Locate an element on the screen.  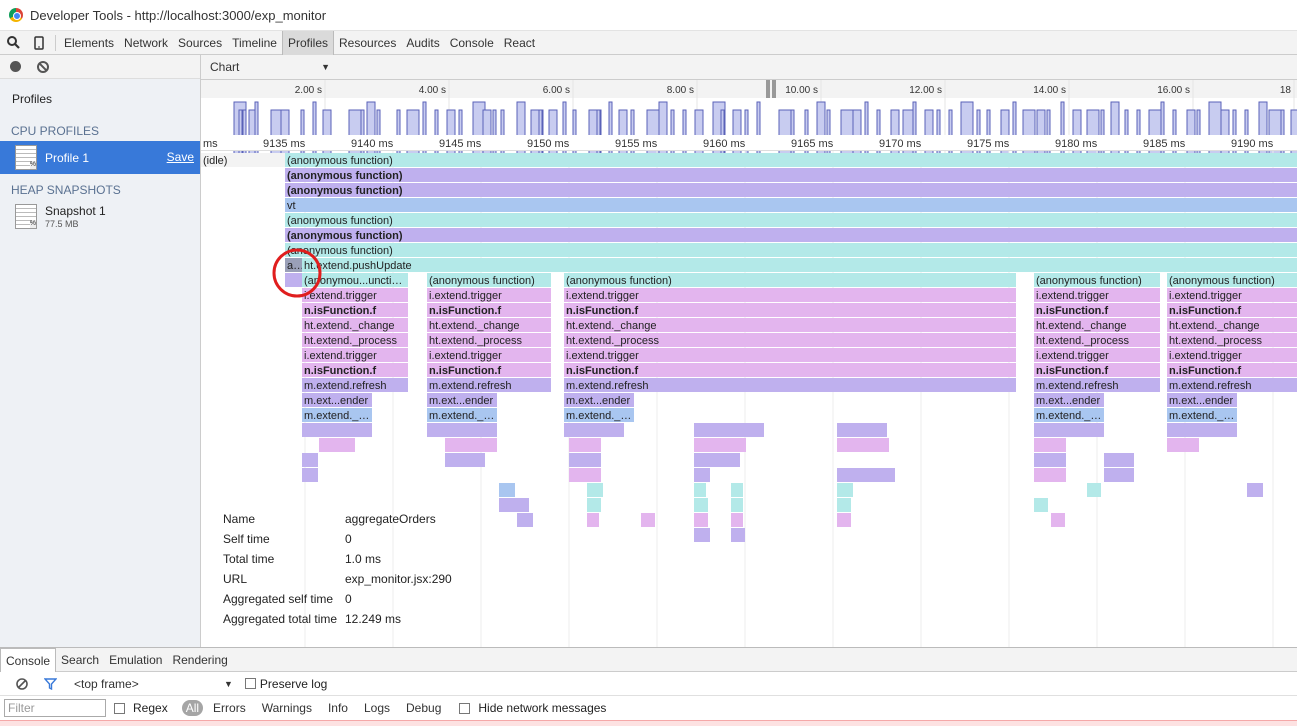
level-logs: Logs is located at coordinates (377, 708).